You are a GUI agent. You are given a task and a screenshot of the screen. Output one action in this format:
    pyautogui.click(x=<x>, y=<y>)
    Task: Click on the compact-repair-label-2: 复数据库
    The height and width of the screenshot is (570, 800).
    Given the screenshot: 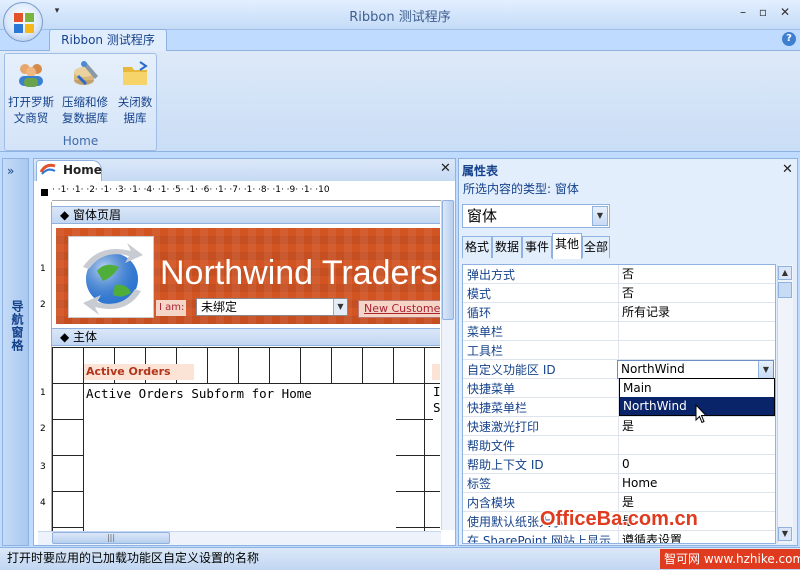 What is the action you would take?
    pyautogui.click(x=85, y=118)
    